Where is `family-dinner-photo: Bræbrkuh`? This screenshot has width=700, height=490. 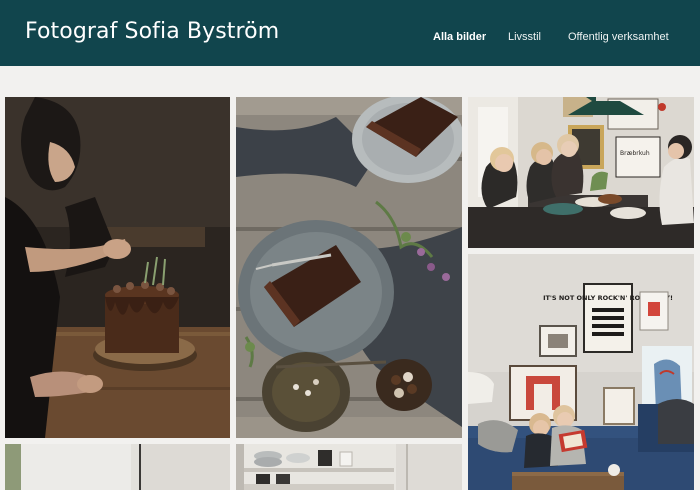 family-dinner-photo: Bræbrkuh is located at coordinates (581, 172).